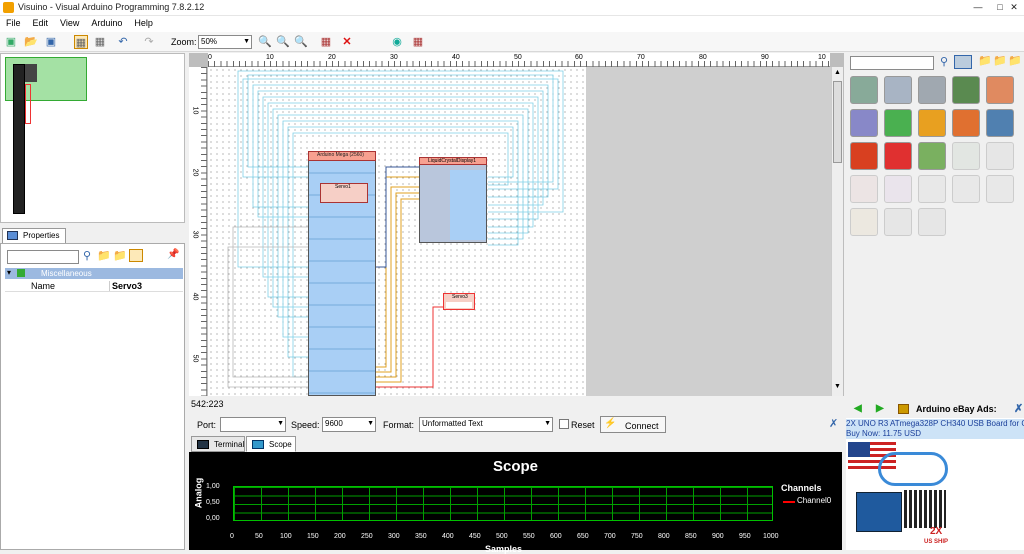 This screenshot has width=1024, height=554. I want to click on close-button: ✕, so click(1014, 7).